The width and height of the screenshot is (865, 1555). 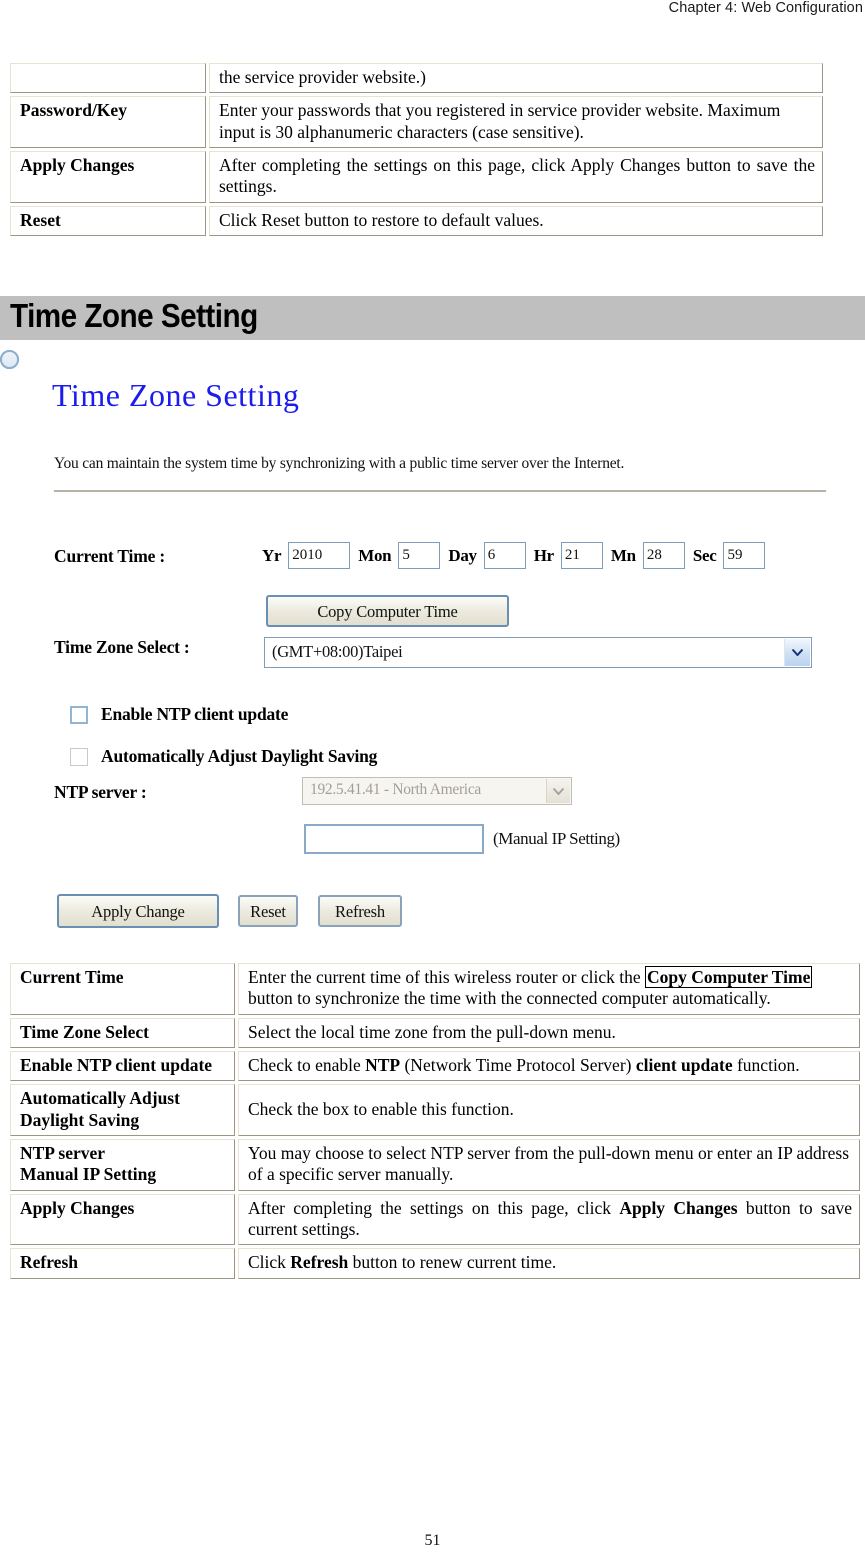 I want to click on second-input: 59, so click(x=744, y=555).